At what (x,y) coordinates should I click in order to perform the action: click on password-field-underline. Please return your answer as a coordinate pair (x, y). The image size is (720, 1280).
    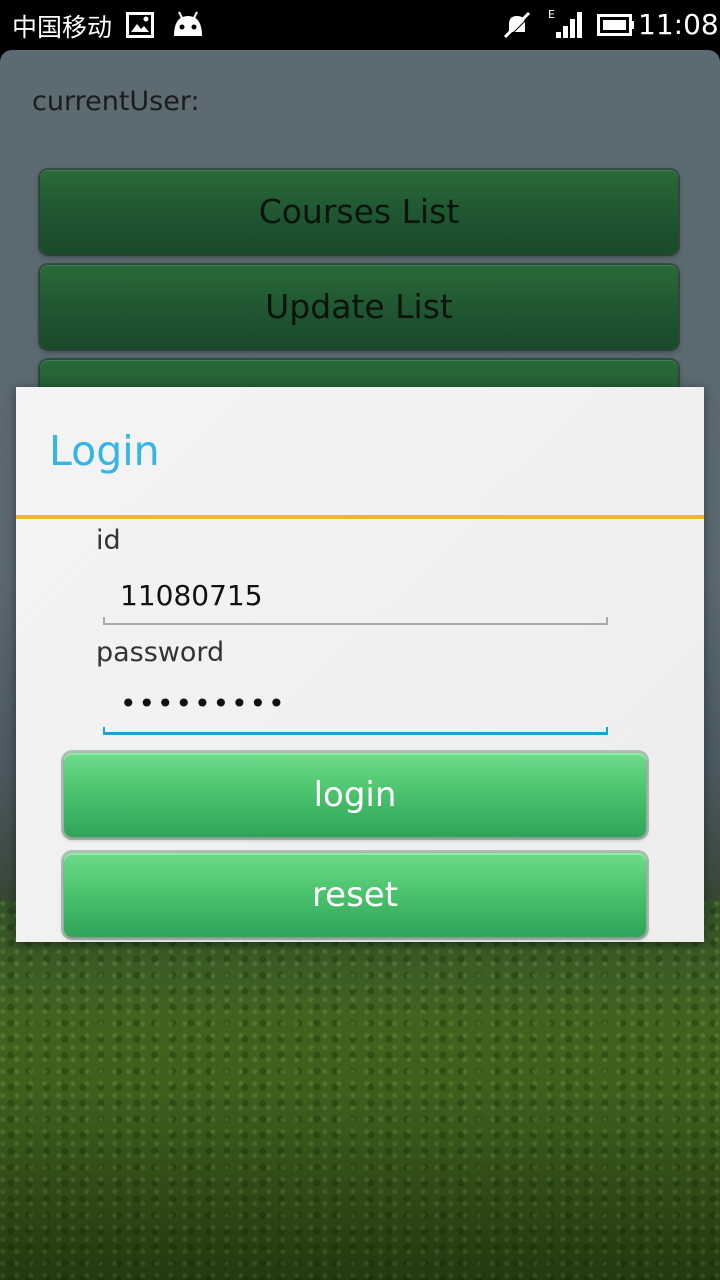
    Looking at the image, I should click on (355, 730).